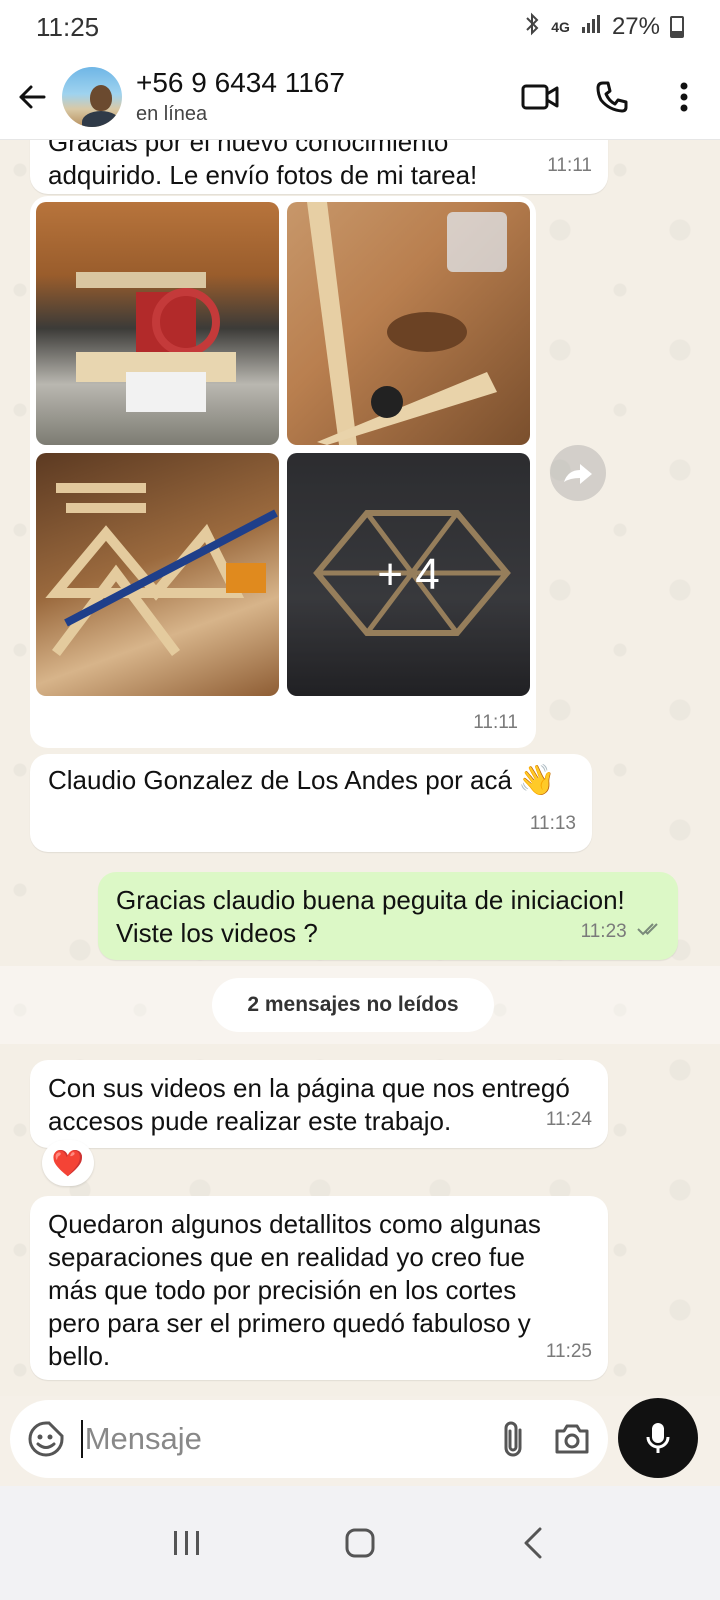  Describe the element at coordinates (650, 931) in the screenshot. I see `read-ticks-icon` at that location.